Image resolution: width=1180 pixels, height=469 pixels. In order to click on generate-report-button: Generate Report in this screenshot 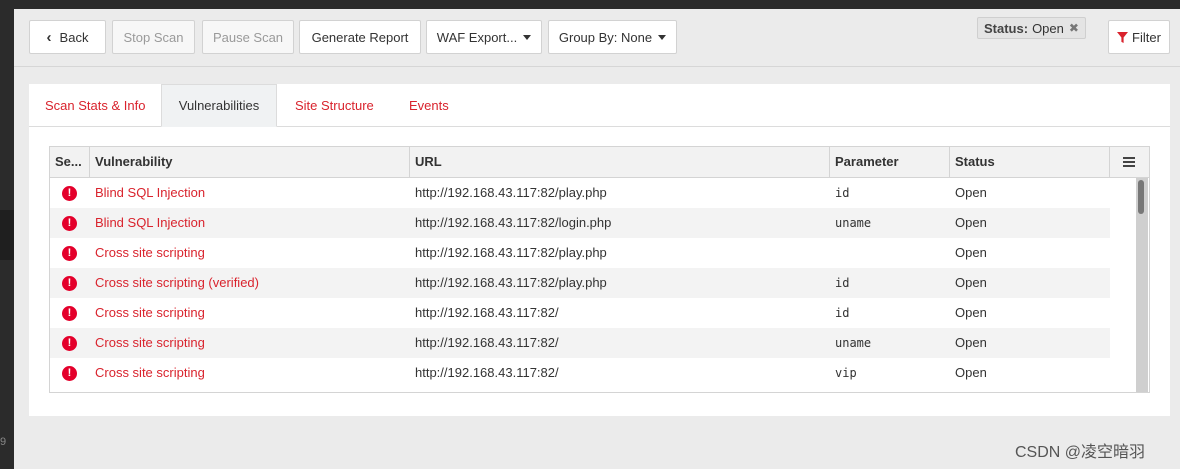, I will do `click(360, 37)`.